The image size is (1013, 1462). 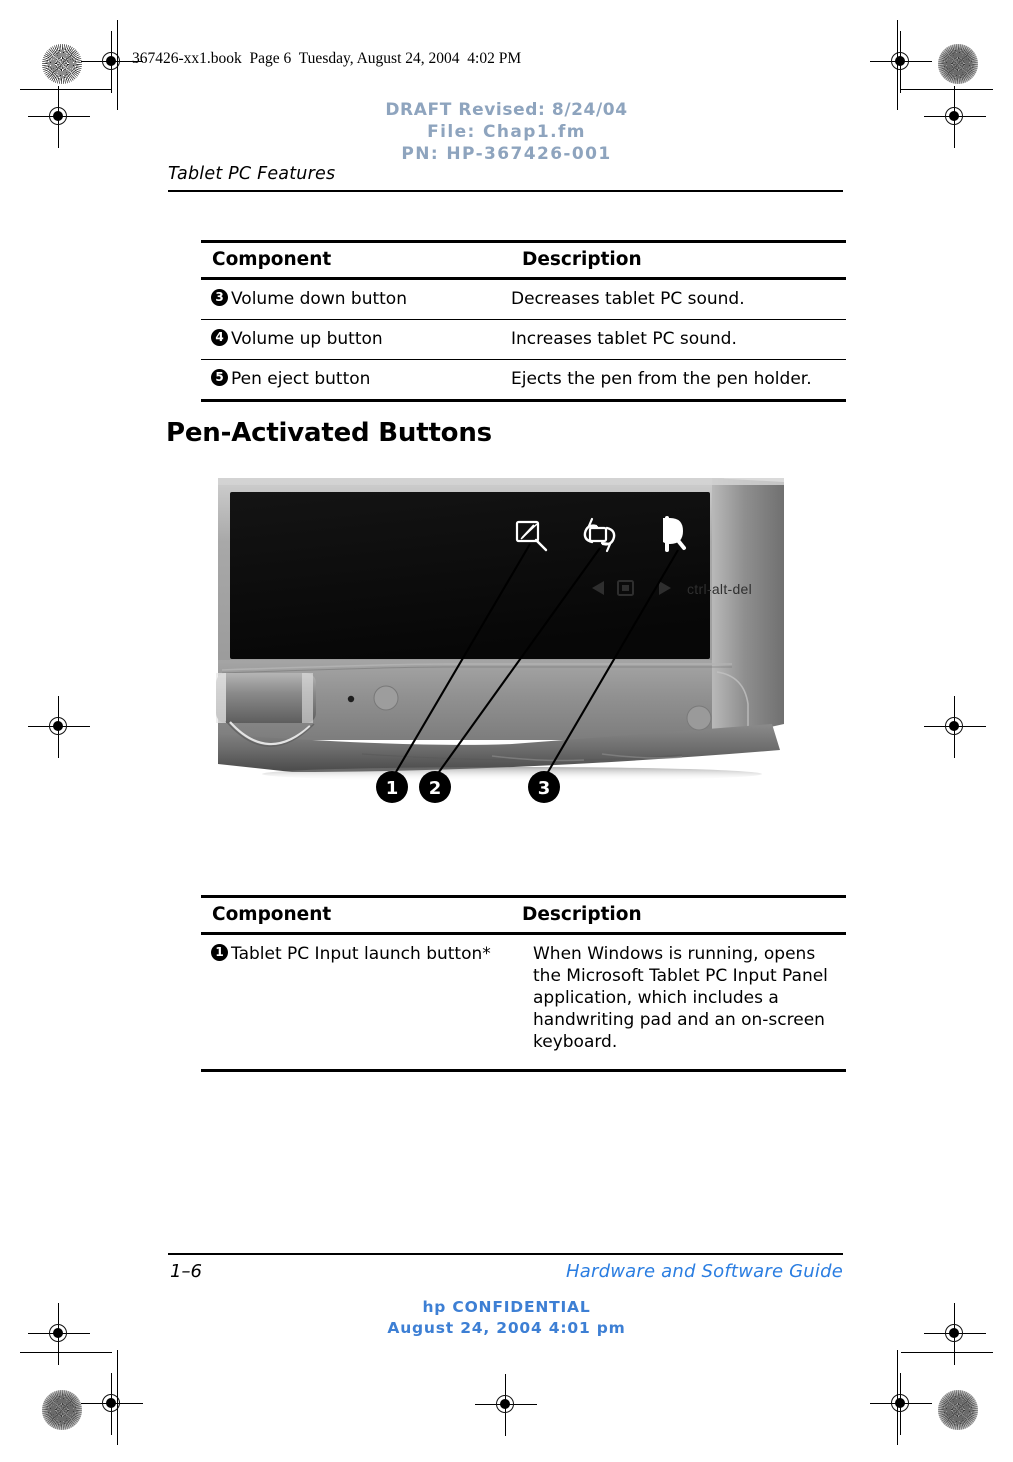 What do you see at coordinates (386, 698) in the screenshot?
I see `round-bezel-button` at bounding box center [386, 698].